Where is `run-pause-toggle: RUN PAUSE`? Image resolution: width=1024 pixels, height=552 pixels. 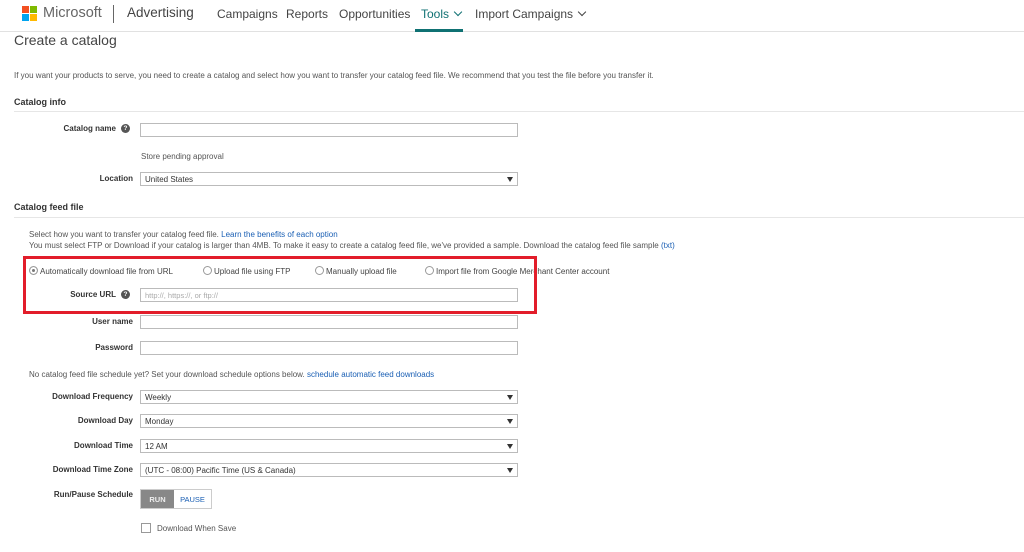 run-pause-toggle: RUN PAUSE is located at coordinates (176, 499).